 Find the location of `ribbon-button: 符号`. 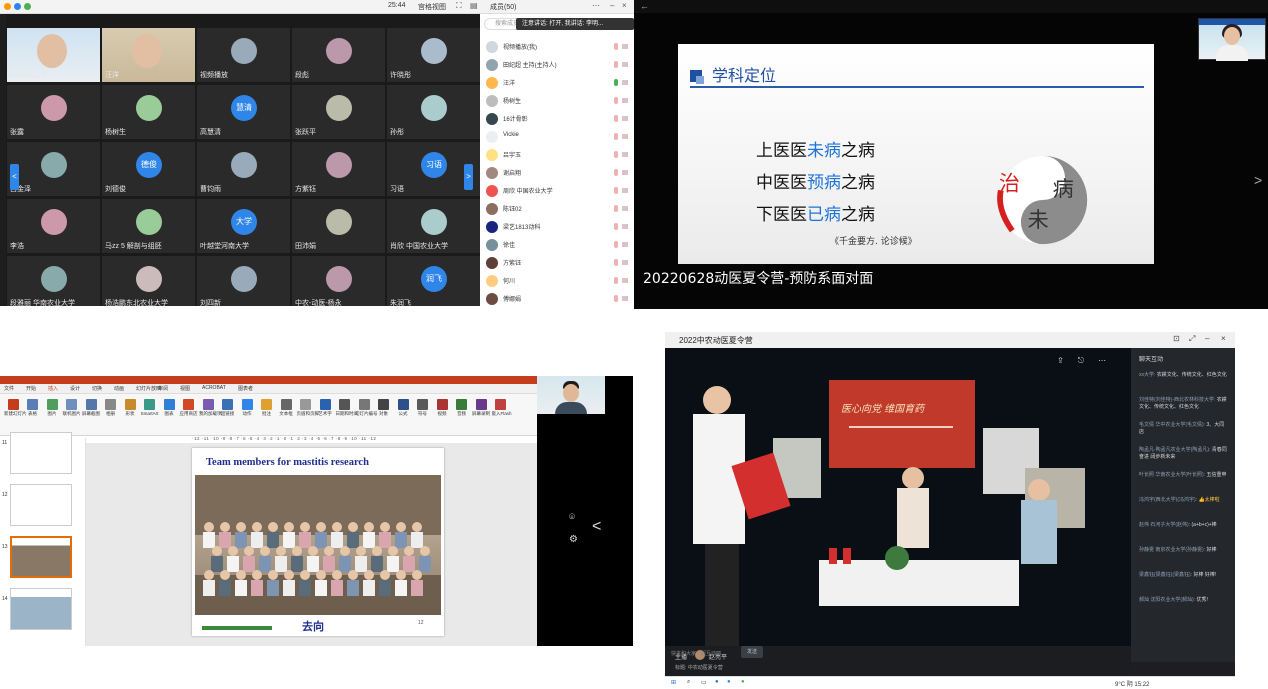

ribbon-button: 符号 is located at coordinates (423, 406).